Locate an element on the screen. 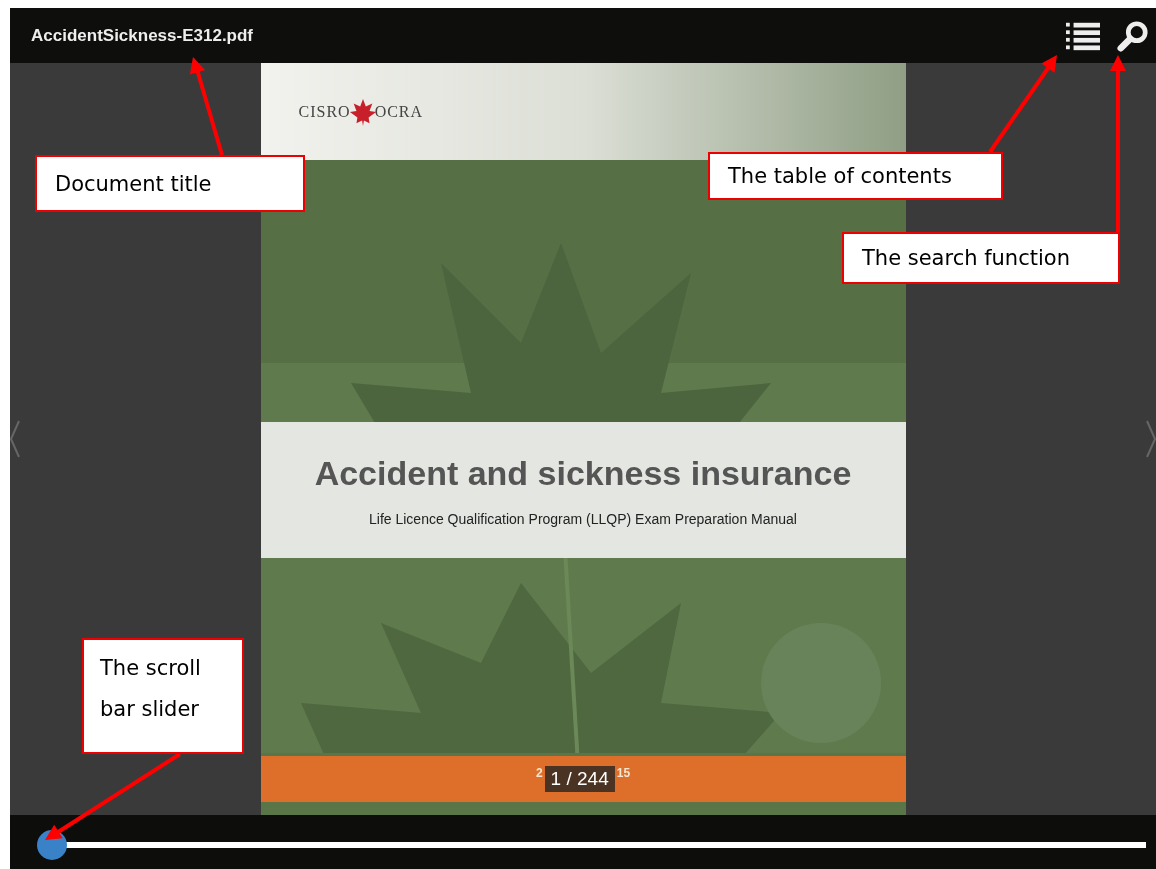 The image size is (1156, 869). search-icon is located at coordinates (1133, 35).